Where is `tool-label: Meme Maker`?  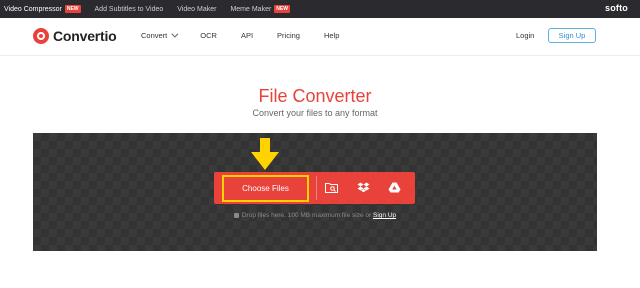
tool-label: Meme Maker is located at coordinates (251, 9).